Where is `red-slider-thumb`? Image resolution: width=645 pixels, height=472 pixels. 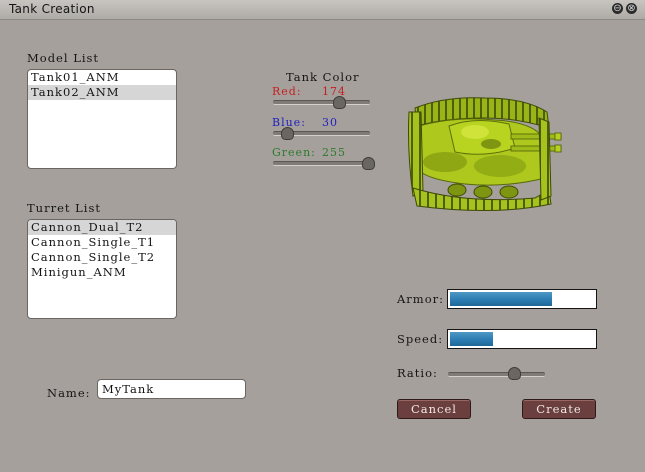 red-slider-thumb is located at coordinates (339, 102).